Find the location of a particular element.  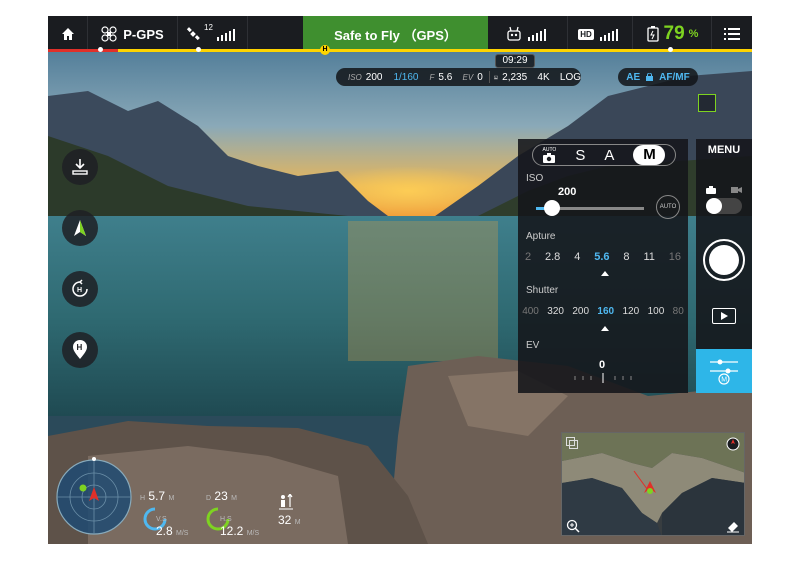

compass-arrow-icon is located at coordinates (80, 228).